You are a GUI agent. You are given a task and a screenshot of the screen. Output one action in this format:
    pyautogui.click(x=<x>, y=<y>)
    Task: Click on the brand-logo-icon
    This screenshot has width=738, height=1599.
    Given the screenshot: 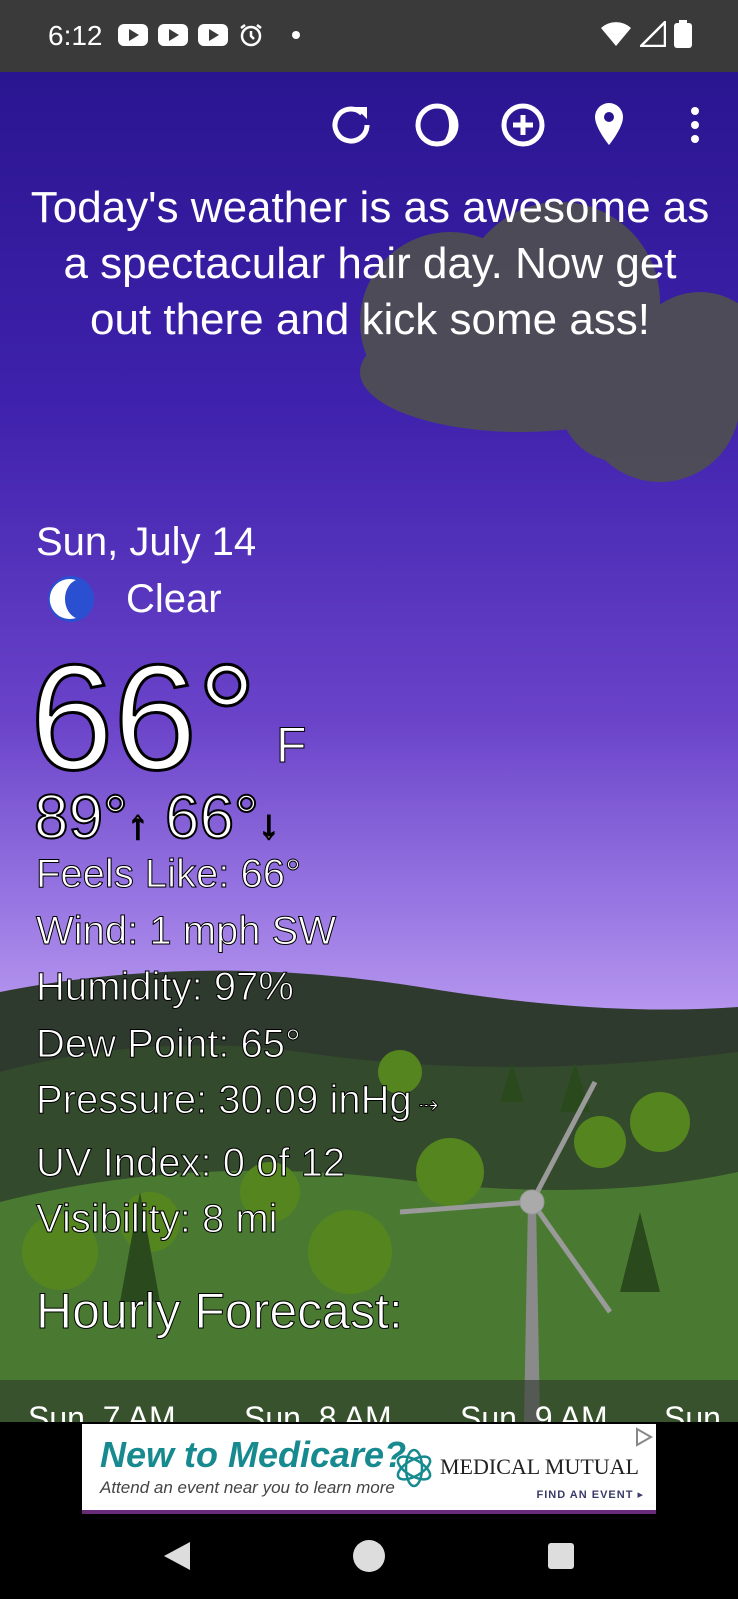 What is the action you would take?
    pyautogui.click(x=414, y=1468)
    